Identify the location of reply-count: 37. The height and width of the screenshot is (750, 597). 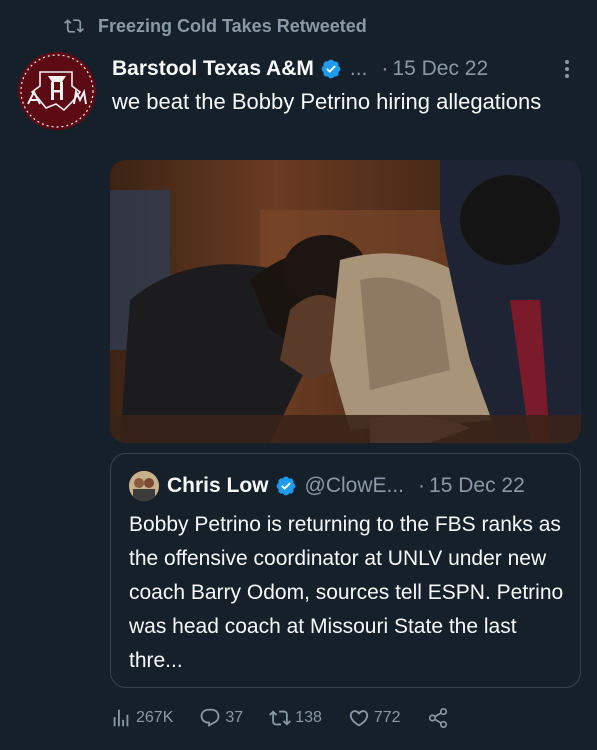
(234, 717).